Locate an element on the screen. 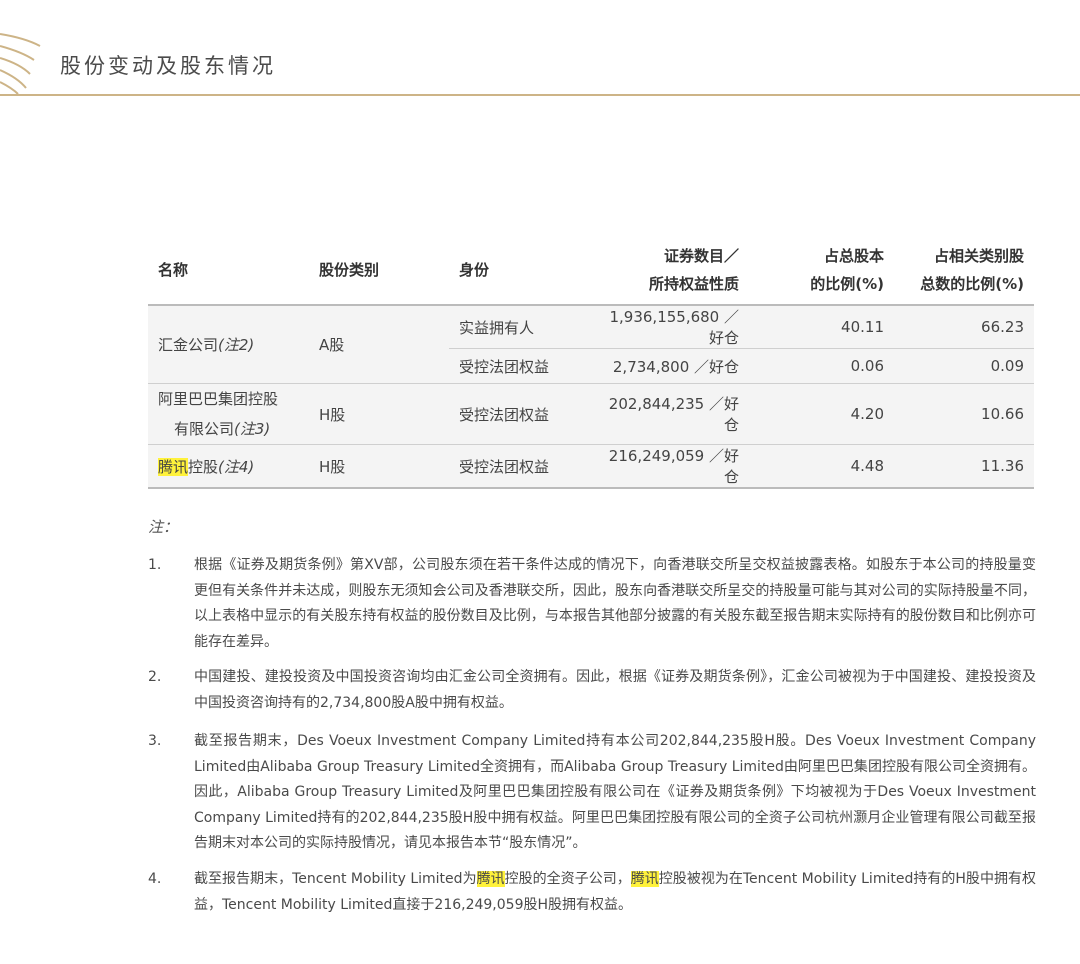  page-header: 股份变动及股东情况 is located at coordinates (540, 50).